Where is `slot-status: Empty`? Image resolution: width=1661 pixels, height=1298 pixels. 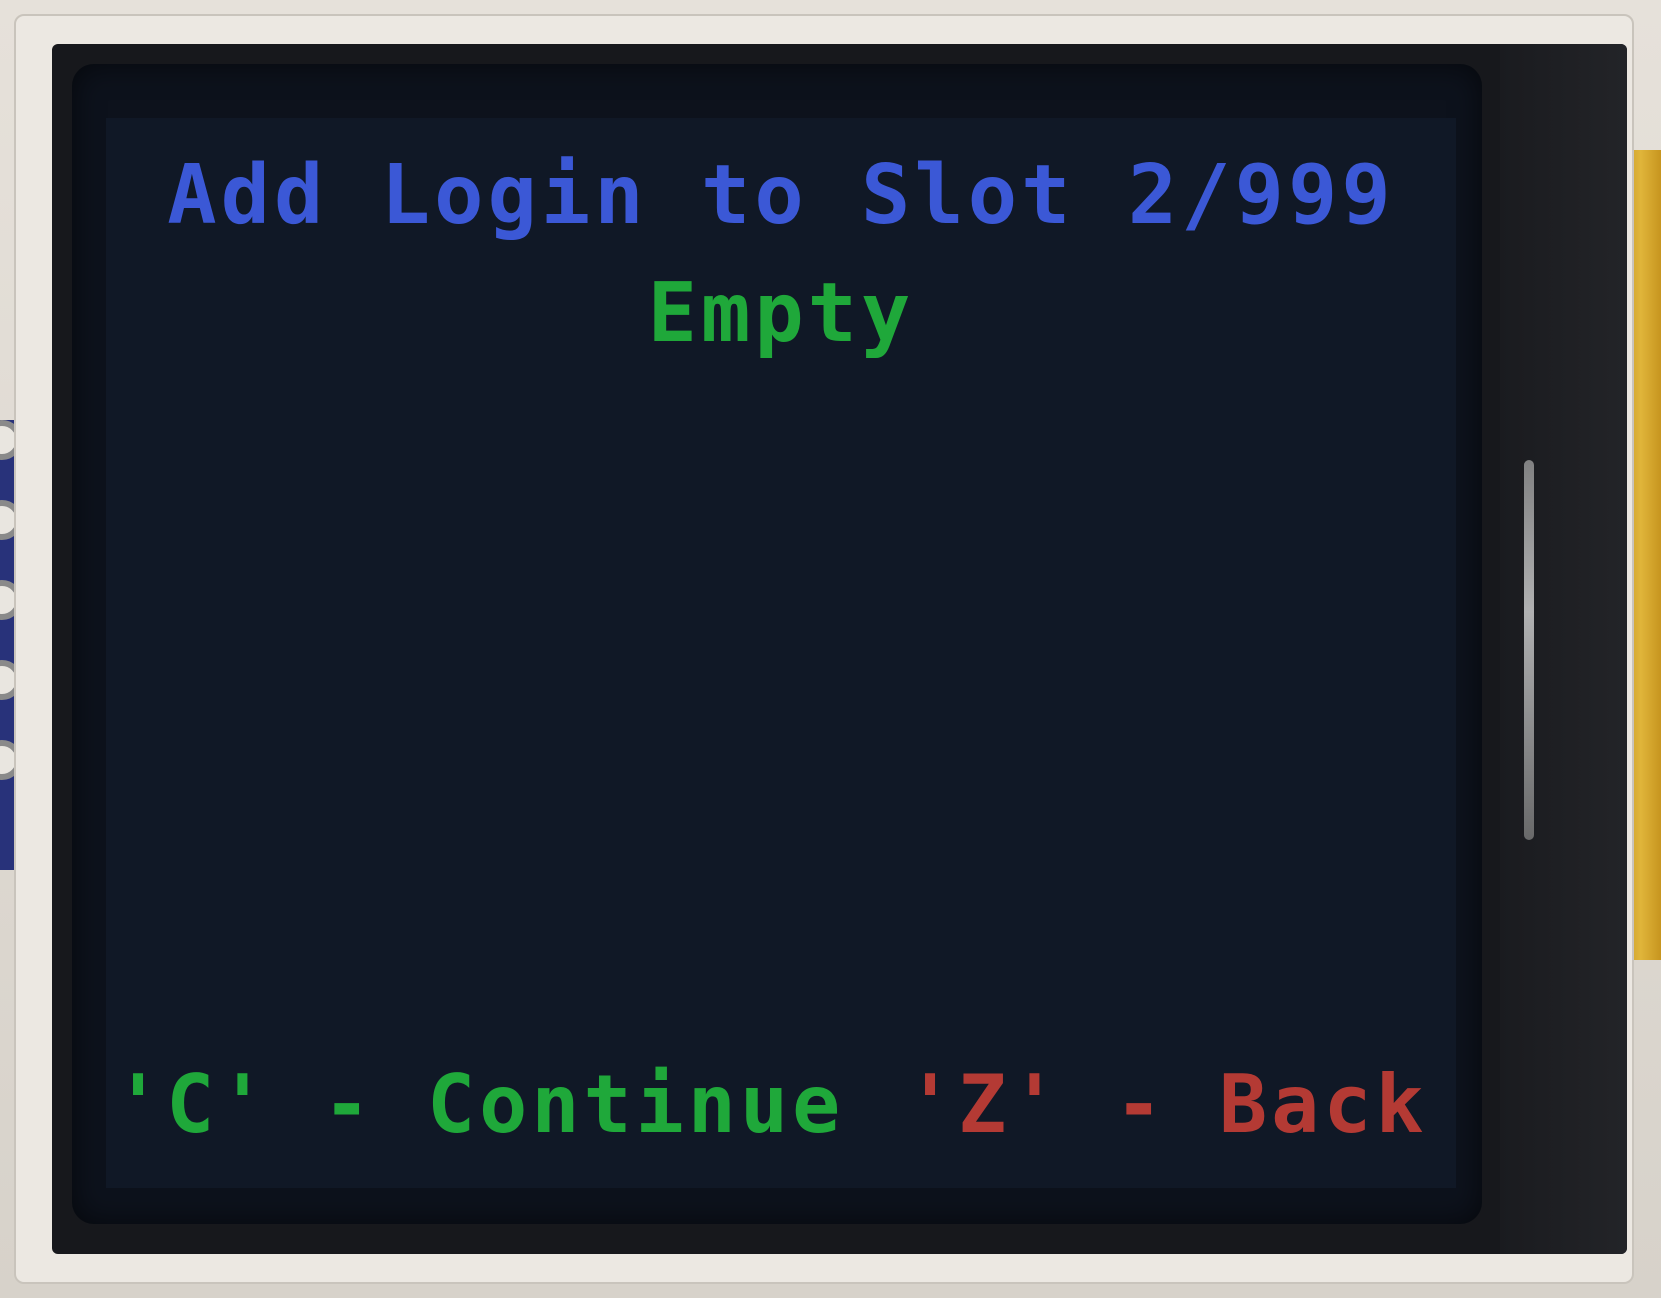 slot-status: Empty is located at coordinates (781, 313).